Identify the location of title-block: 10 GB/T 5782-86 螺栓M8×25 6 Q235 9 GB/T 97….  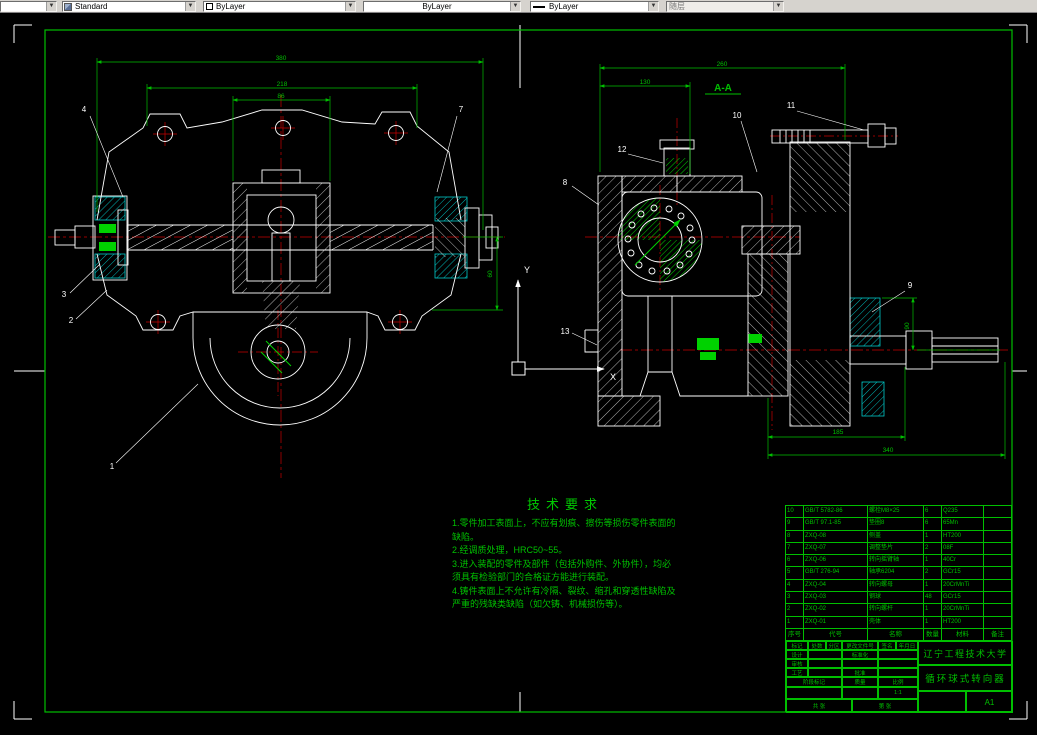
(899, 609).